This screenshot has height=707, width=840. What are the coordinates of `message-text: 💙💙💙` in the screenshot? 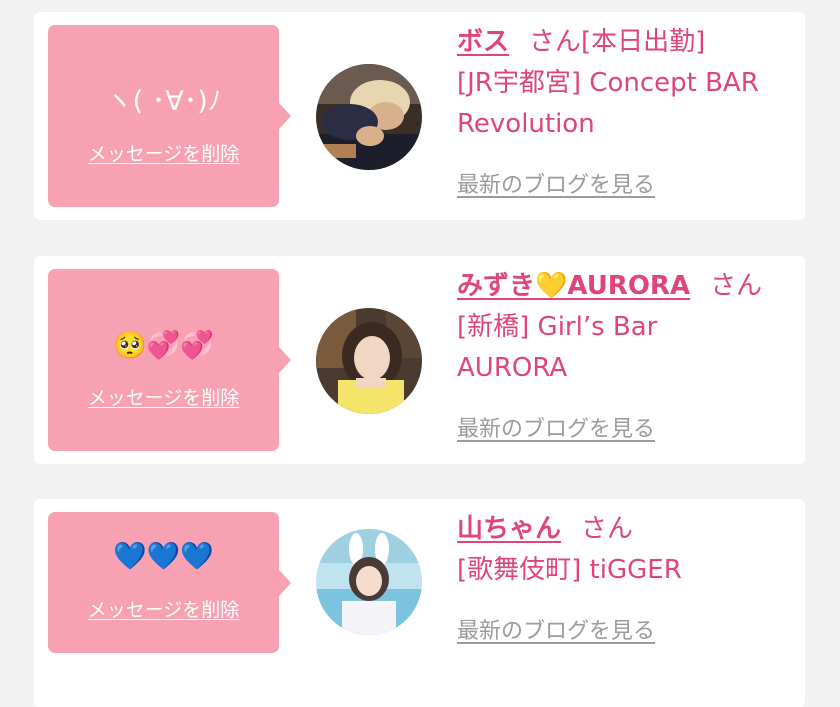 It's located at (163, 556).